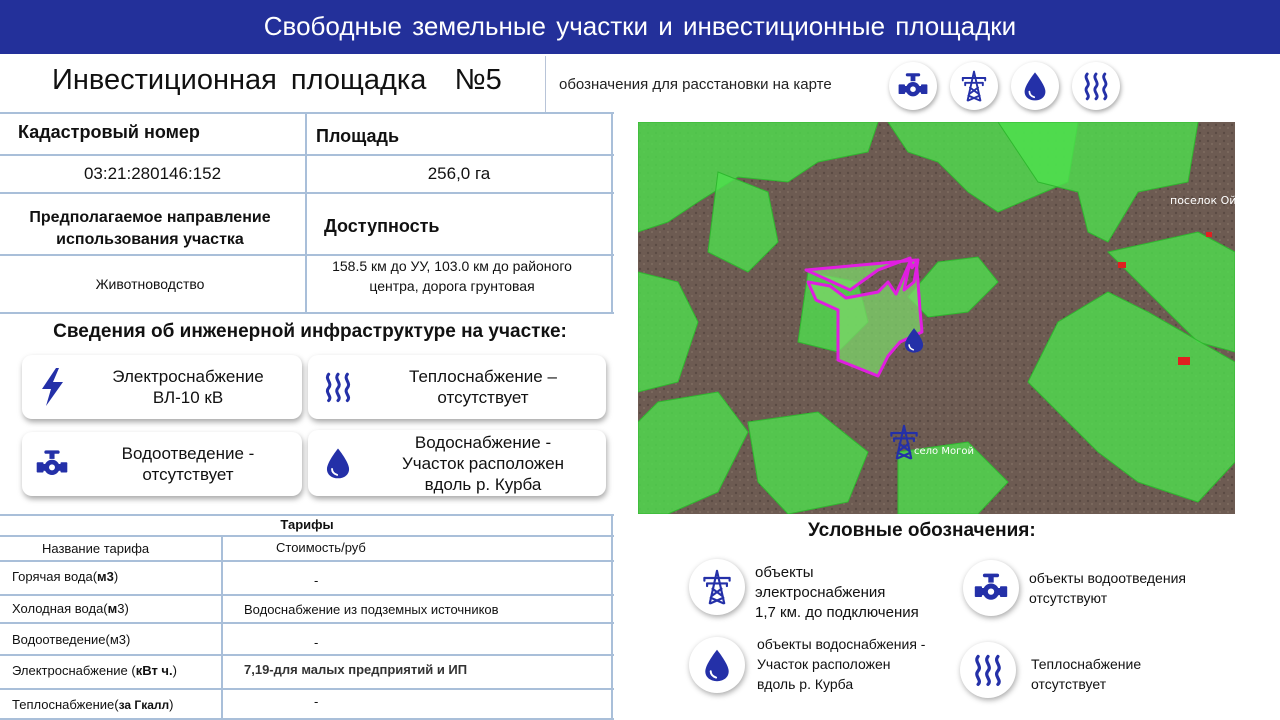 Image resolution: width=1280 pixels, height=720 pixels. I want to click on lightning-icon, so click(52, 387).